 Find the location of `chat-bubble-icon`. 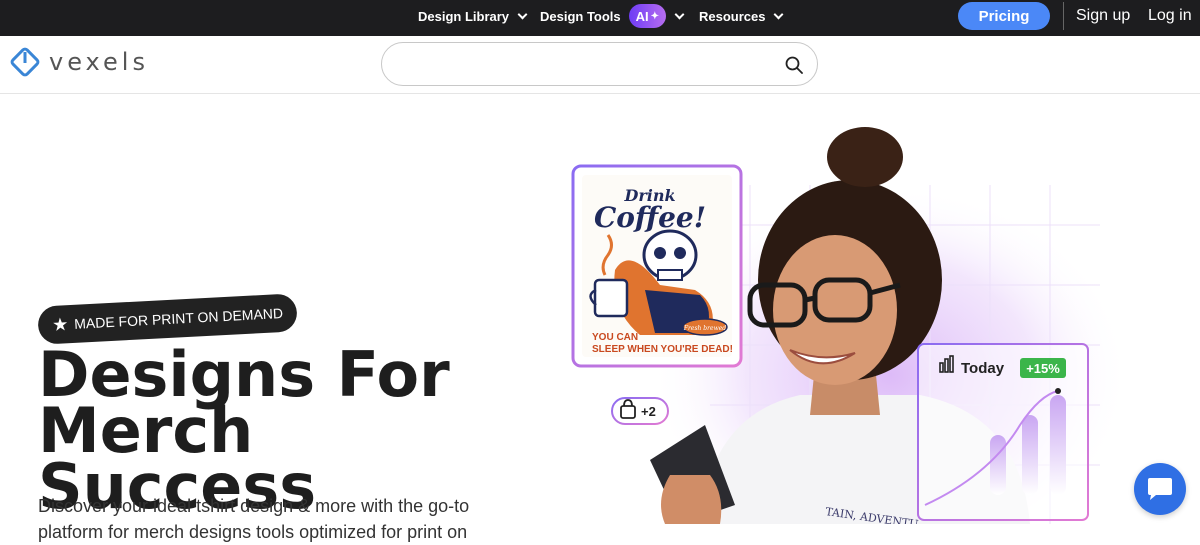

chat-bubble-icon is located at coordinates (1160, 489).